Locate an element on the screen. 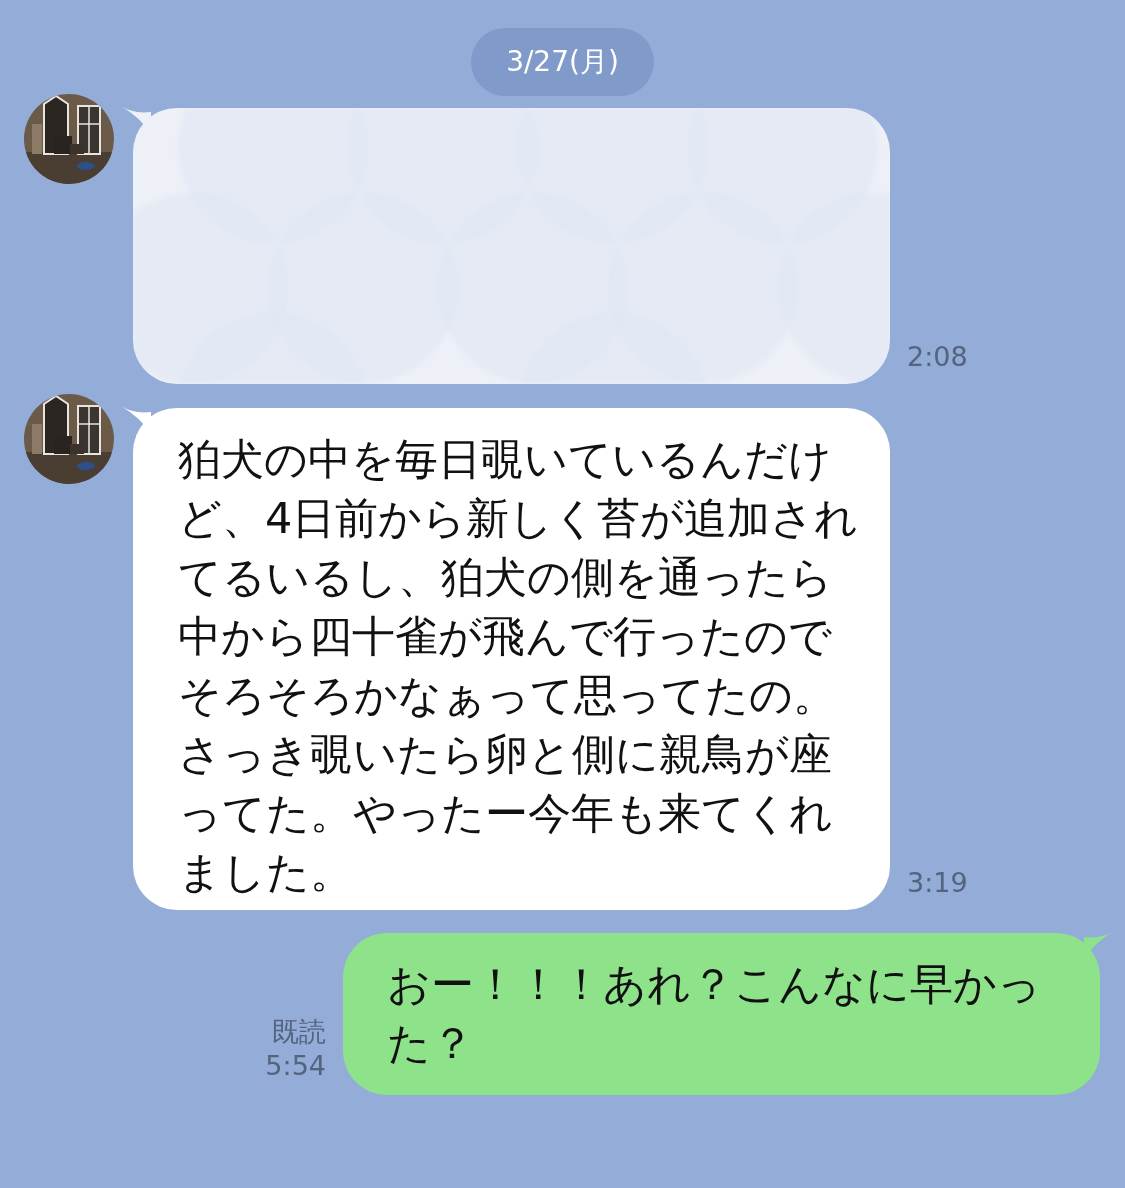  read-receipt: 既読 is located at coordinates (299, 1032).